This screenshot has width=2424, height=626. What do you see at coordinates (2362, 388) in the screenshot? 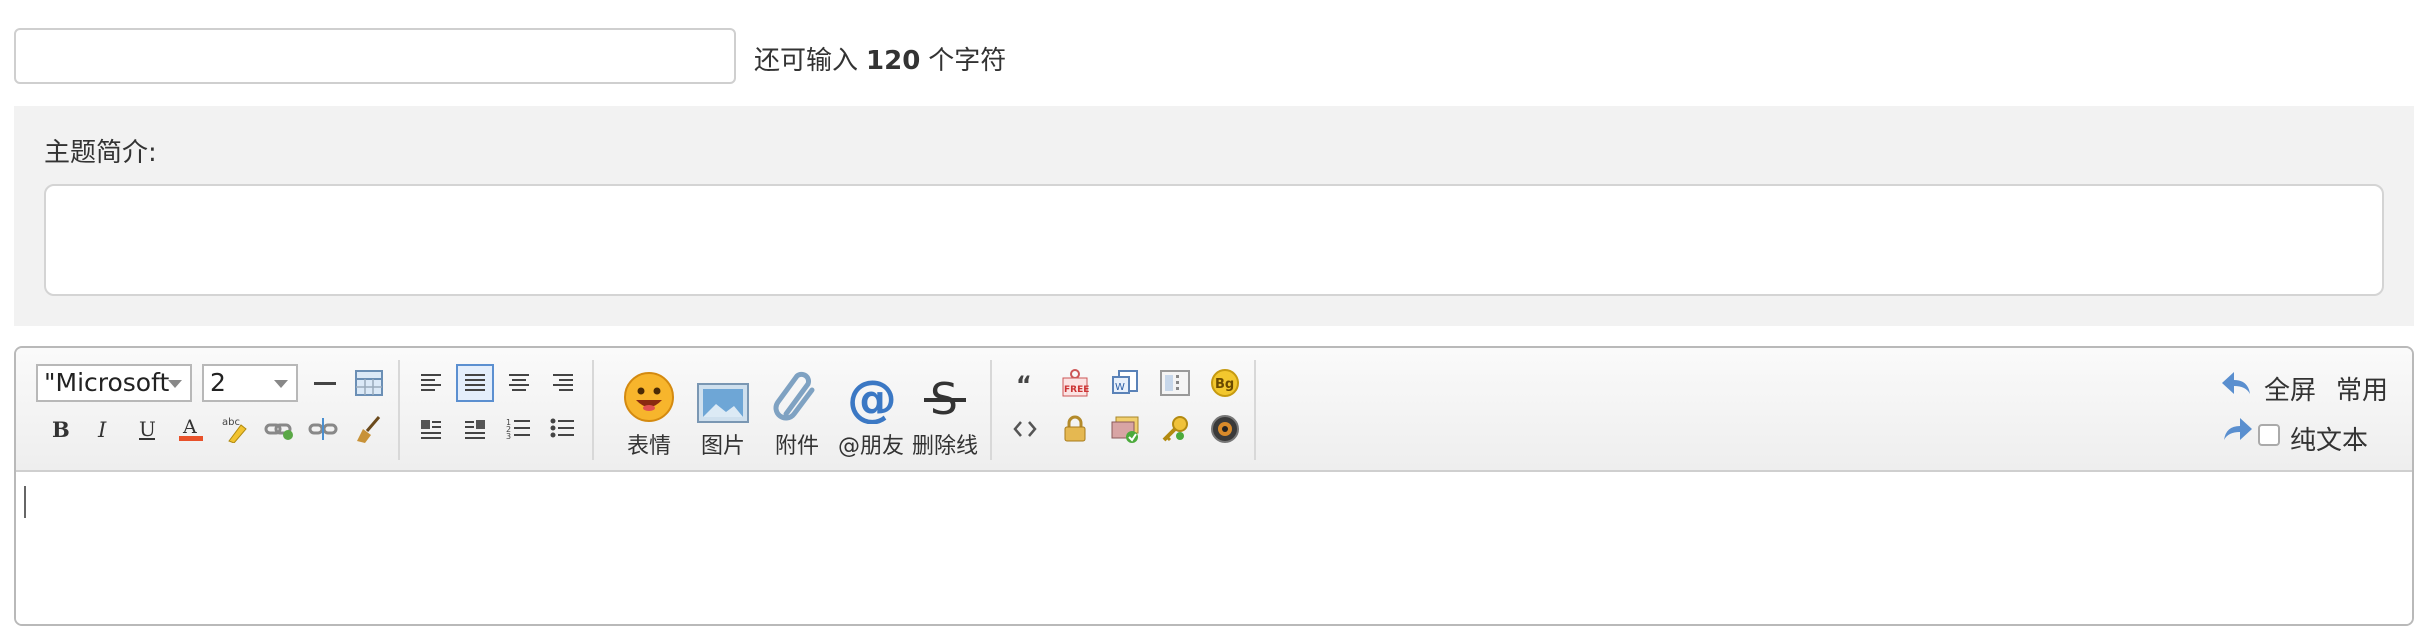
I see `common-mode-button: 常用` at bounding box center [2362, 388].